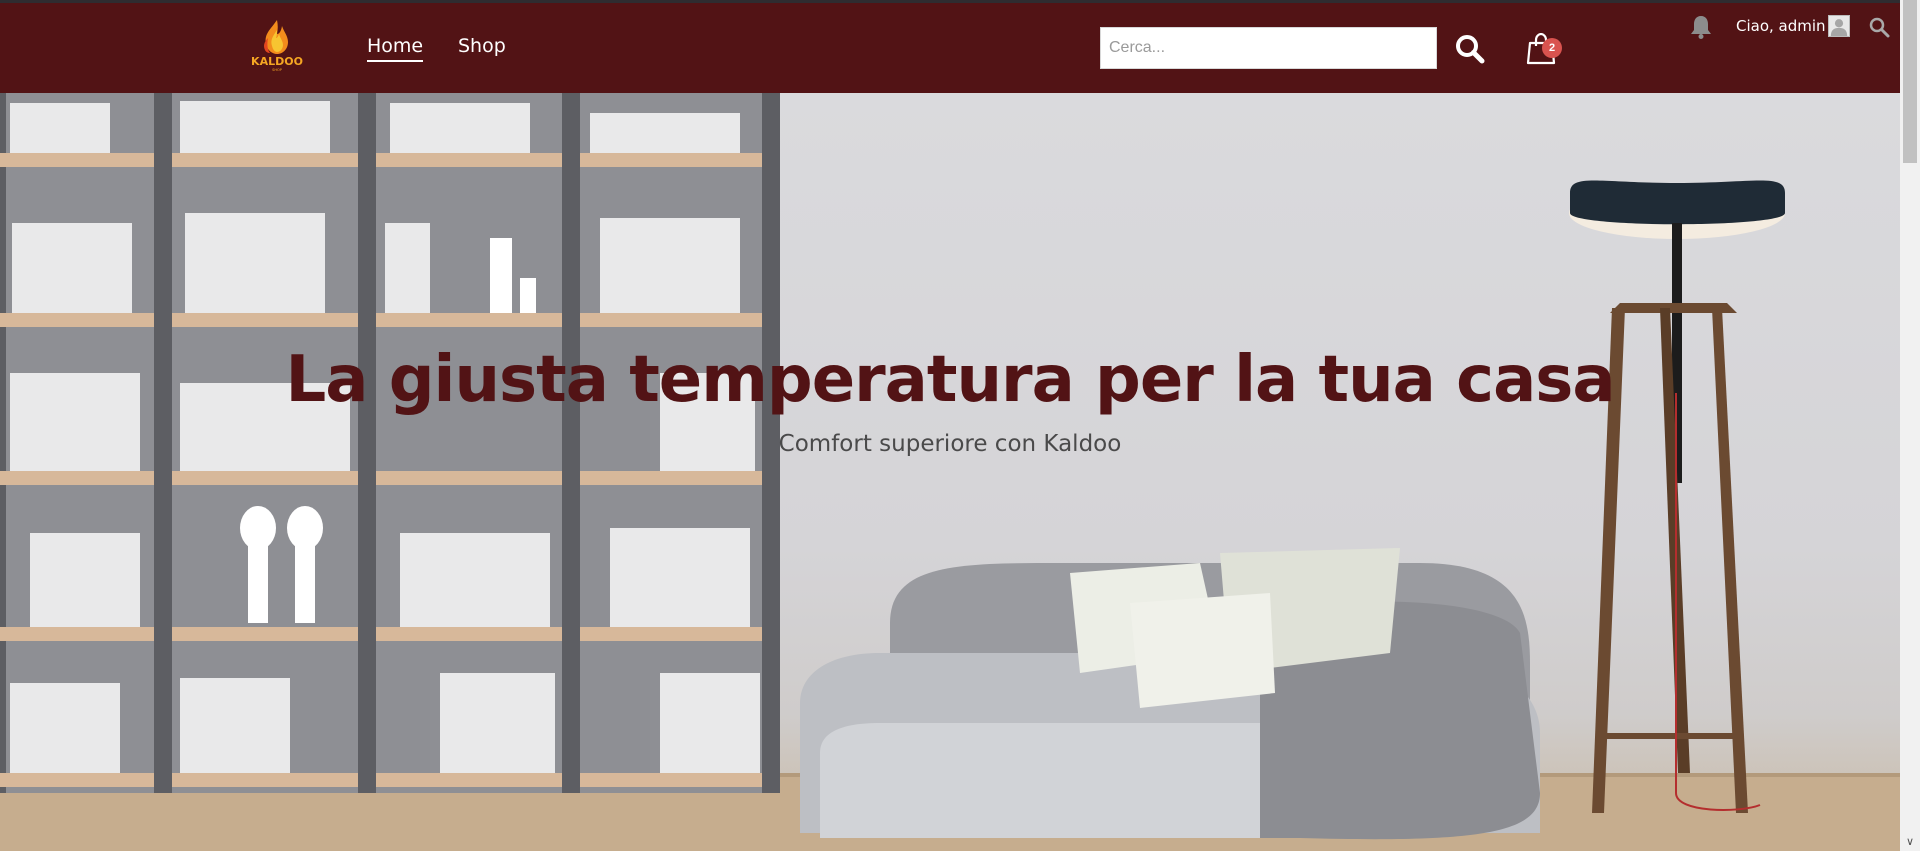  What do you see at coordinates (950, 444) in the screenshot?
I see `hero-subtitle: Comfort superiore con Kaldoo` at bounding box center [950, 444].